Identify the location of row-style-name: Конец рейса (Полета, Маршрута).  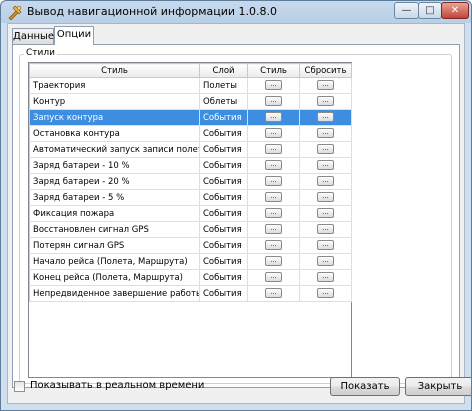
(114, 277).